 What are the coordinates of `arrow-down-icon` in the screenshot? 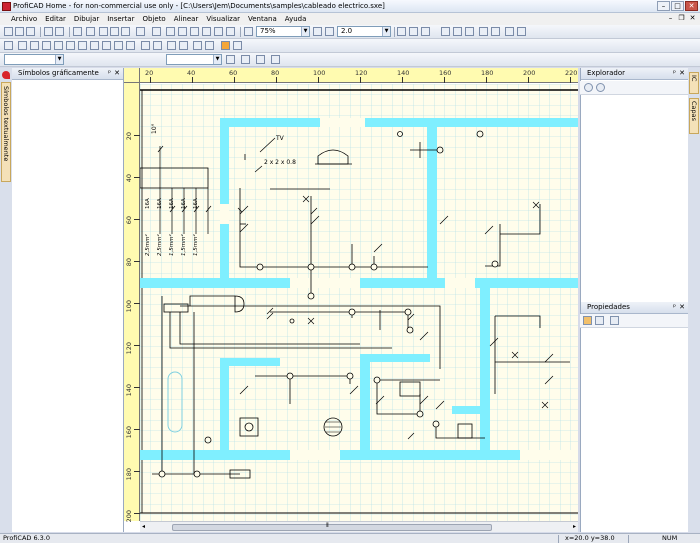 It's located at (600, 87).